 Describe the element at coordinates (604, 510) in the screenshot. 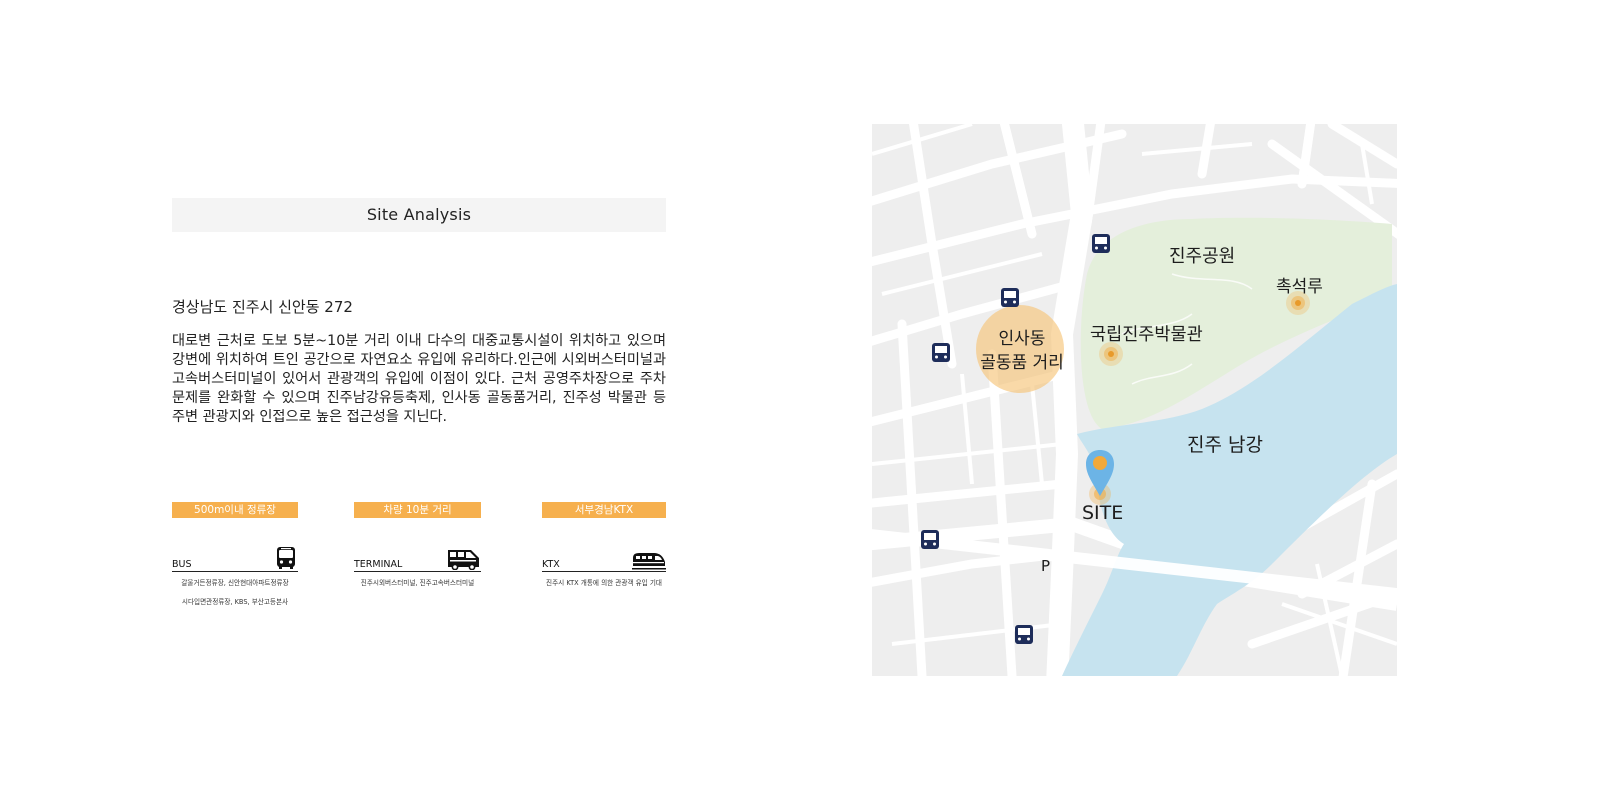

I see `transport-tag: 서부경남KTX` at that location.